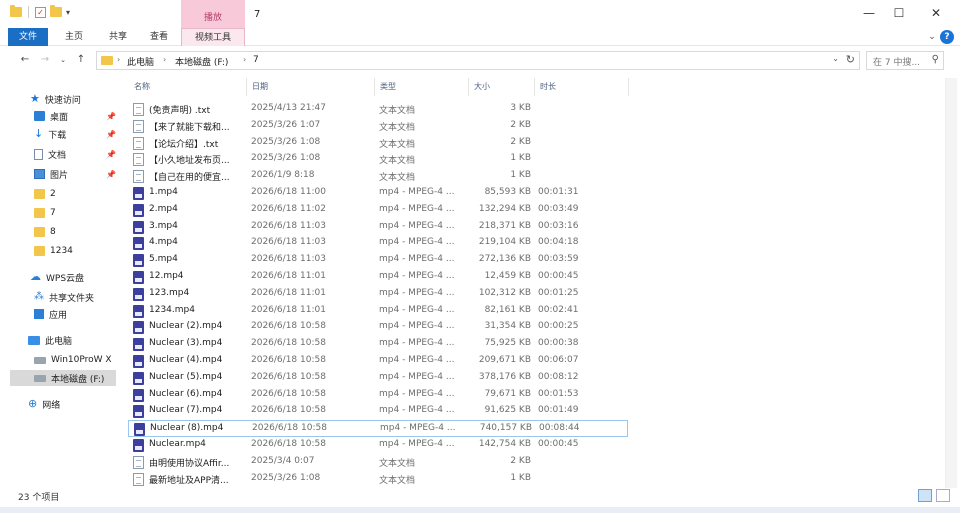 The width and height of the screenshot is (960, 513). What do you see at coordinates (936, 13) in the screenshot?
I see `close-button: ✕` at bounding box center [936, 13].